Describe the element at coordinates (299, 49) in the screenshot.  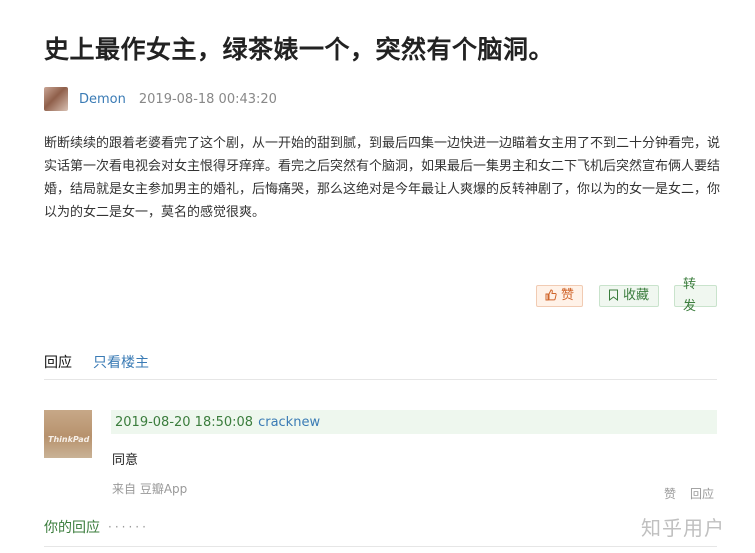
I see `post-title: 史上最作女主，绿茶婊一个，突然有个脑洞。` at that location.